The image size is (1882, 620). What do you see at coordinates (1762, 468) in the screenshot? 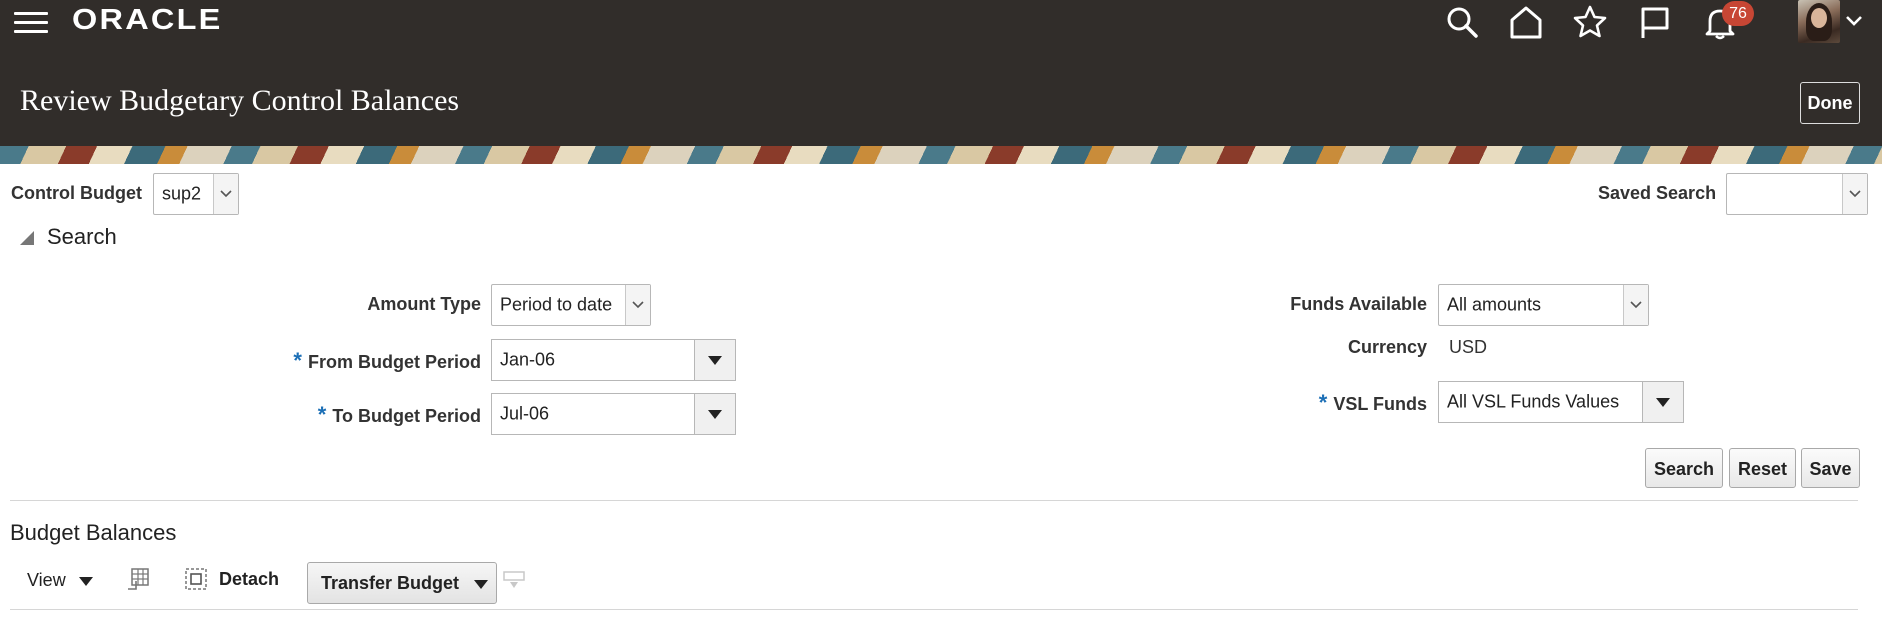
I see `reset-button: Reset` at bounding box center [1762, 468].